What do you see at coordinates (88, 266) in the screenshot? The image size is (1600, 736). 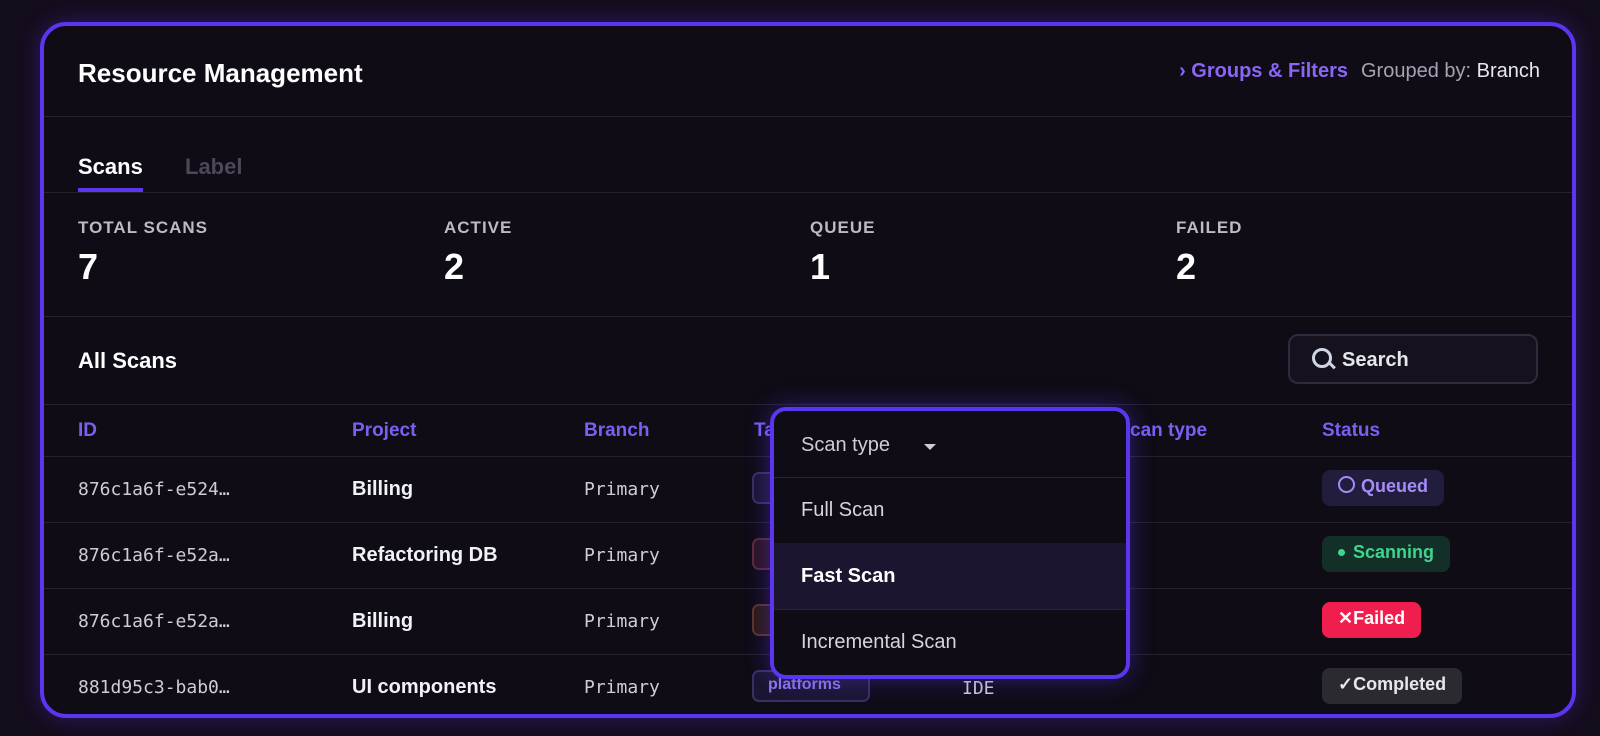 I see `stat-value: 7` at bounding box center [88, 266].